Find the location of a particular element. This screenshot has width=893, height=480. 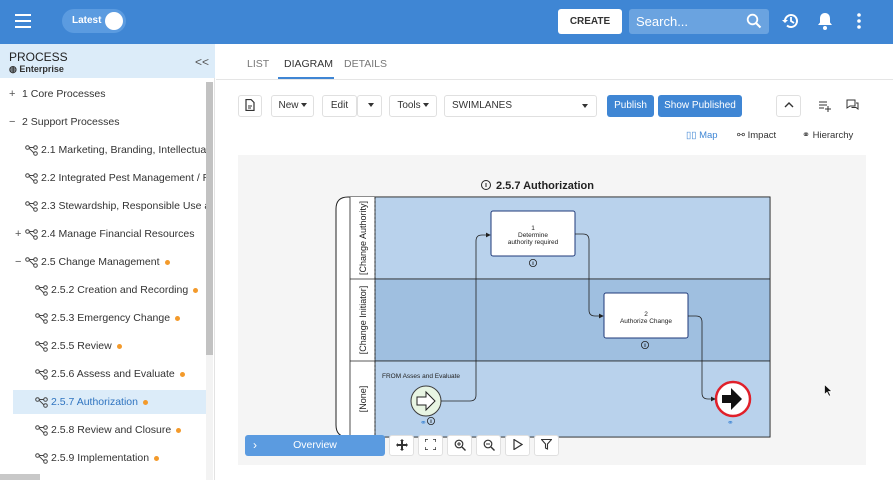

tree-item-label: 2 Support Processes is located at coordinates (71, 122).